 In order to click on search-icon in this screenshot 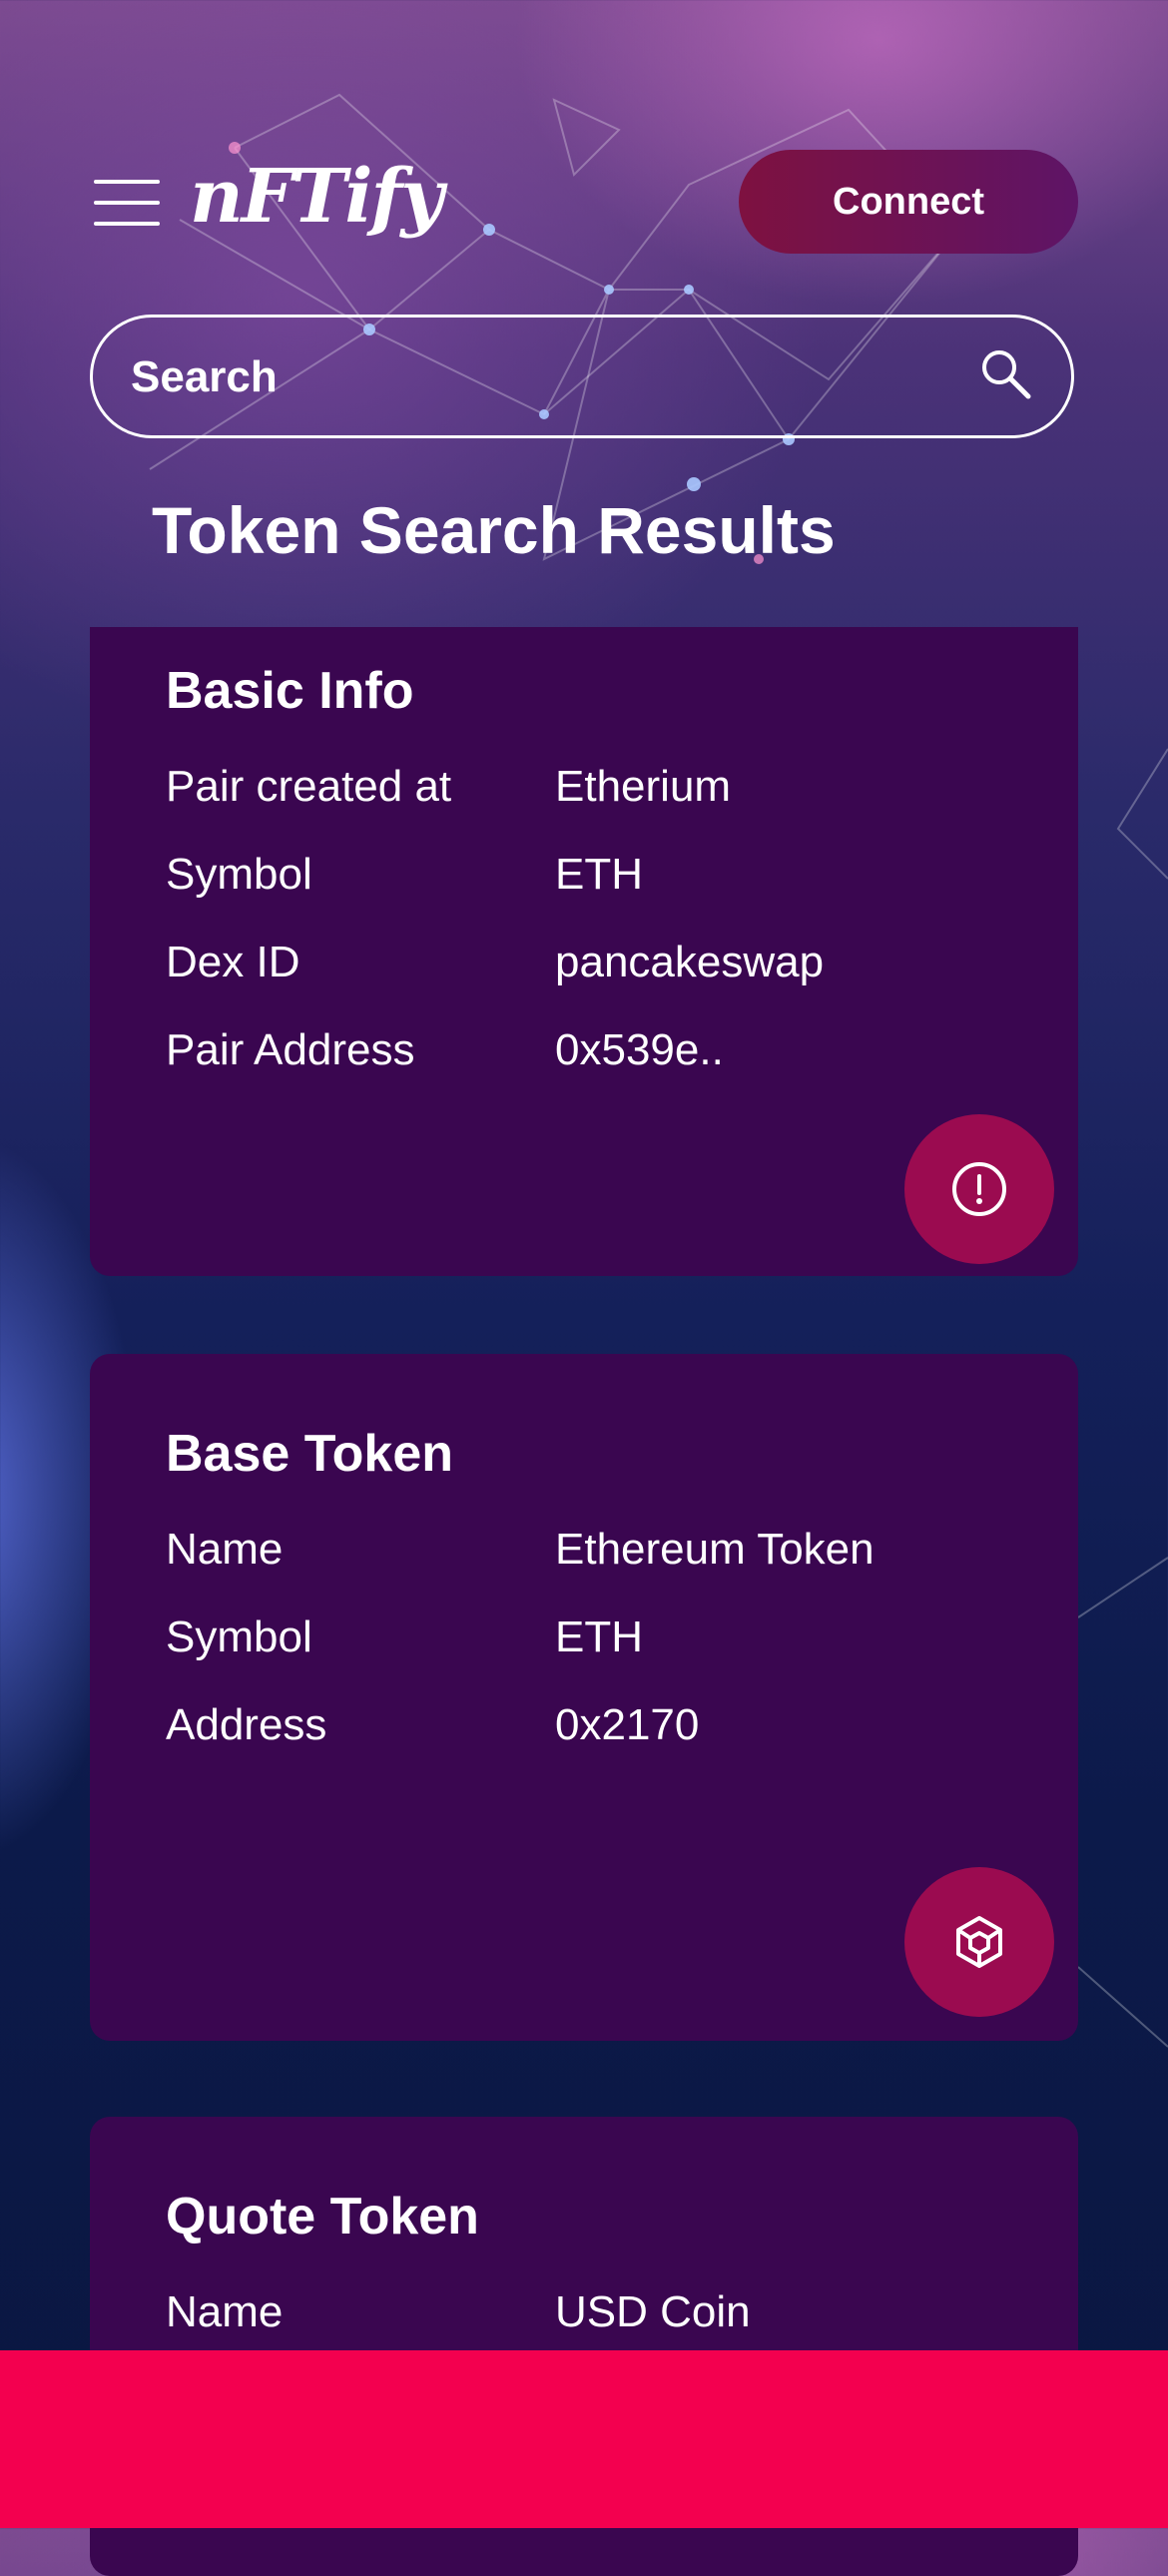, I will do `click(1005, 373)`.